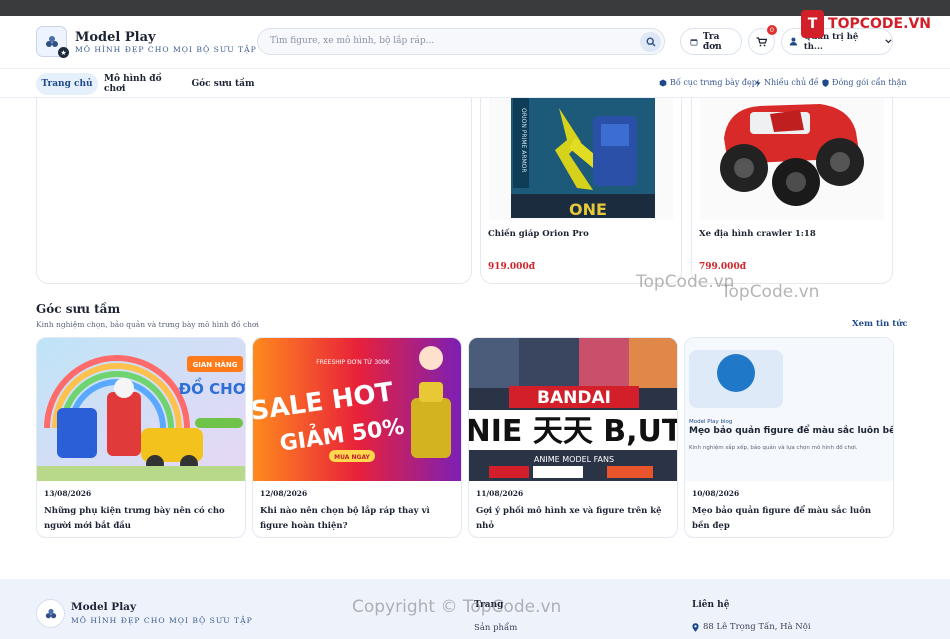  I want to click on hero-card, so click(254, 191).